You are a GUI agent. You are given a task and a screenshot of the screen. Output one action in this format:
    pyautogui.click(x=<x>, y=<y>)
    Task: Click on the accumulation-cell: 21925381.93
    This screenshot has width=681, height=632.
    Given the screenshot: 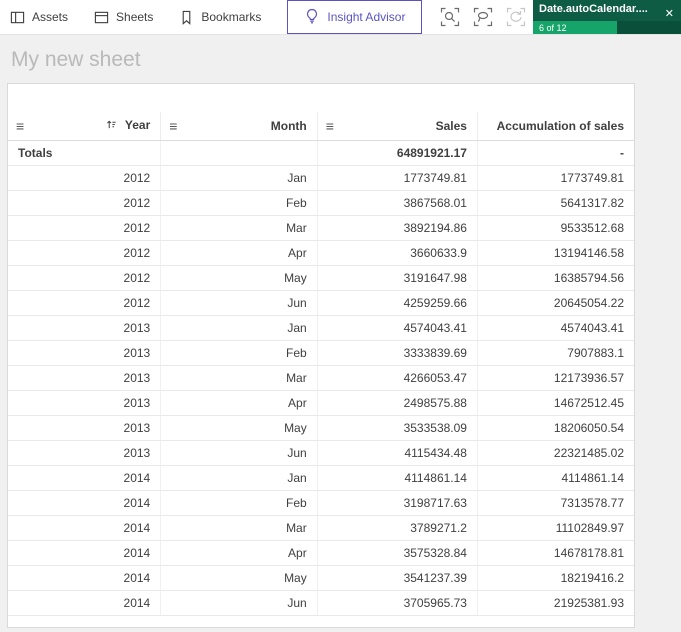 What is the action you would take?
    pyautogui.click(x=555, y=603)
    